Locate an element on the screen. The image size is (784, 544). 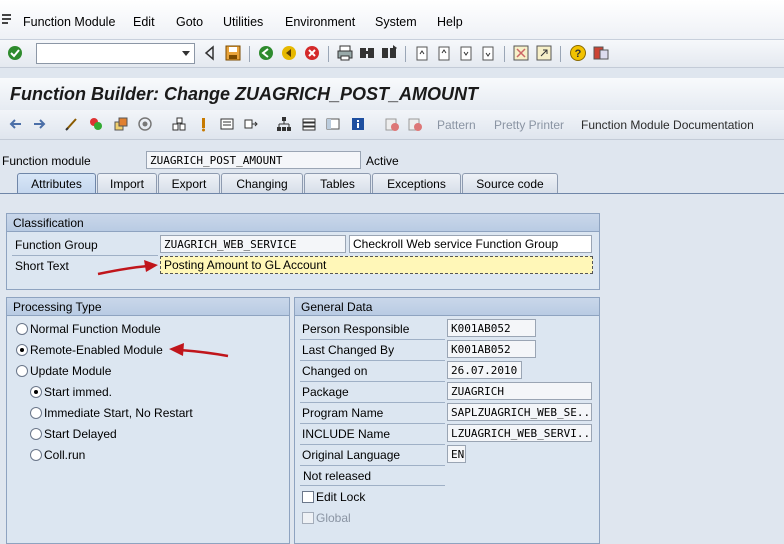
changed-on-label: Changed on is located at coordinates (335, 371).